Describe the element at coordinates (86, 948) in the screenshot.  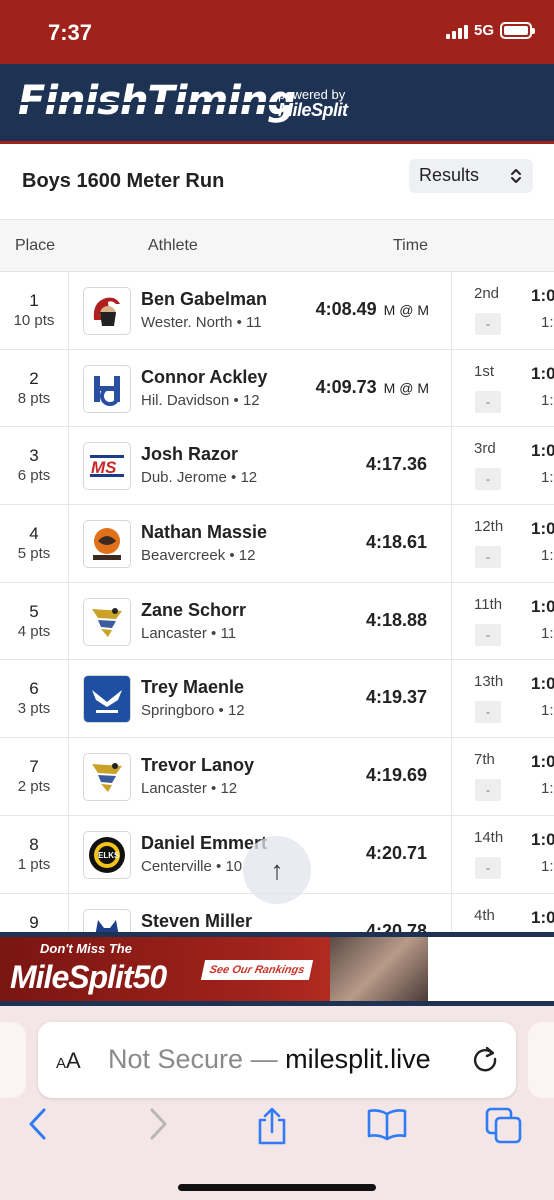
I see `ad-tagline: Don't Miss The` at that location.